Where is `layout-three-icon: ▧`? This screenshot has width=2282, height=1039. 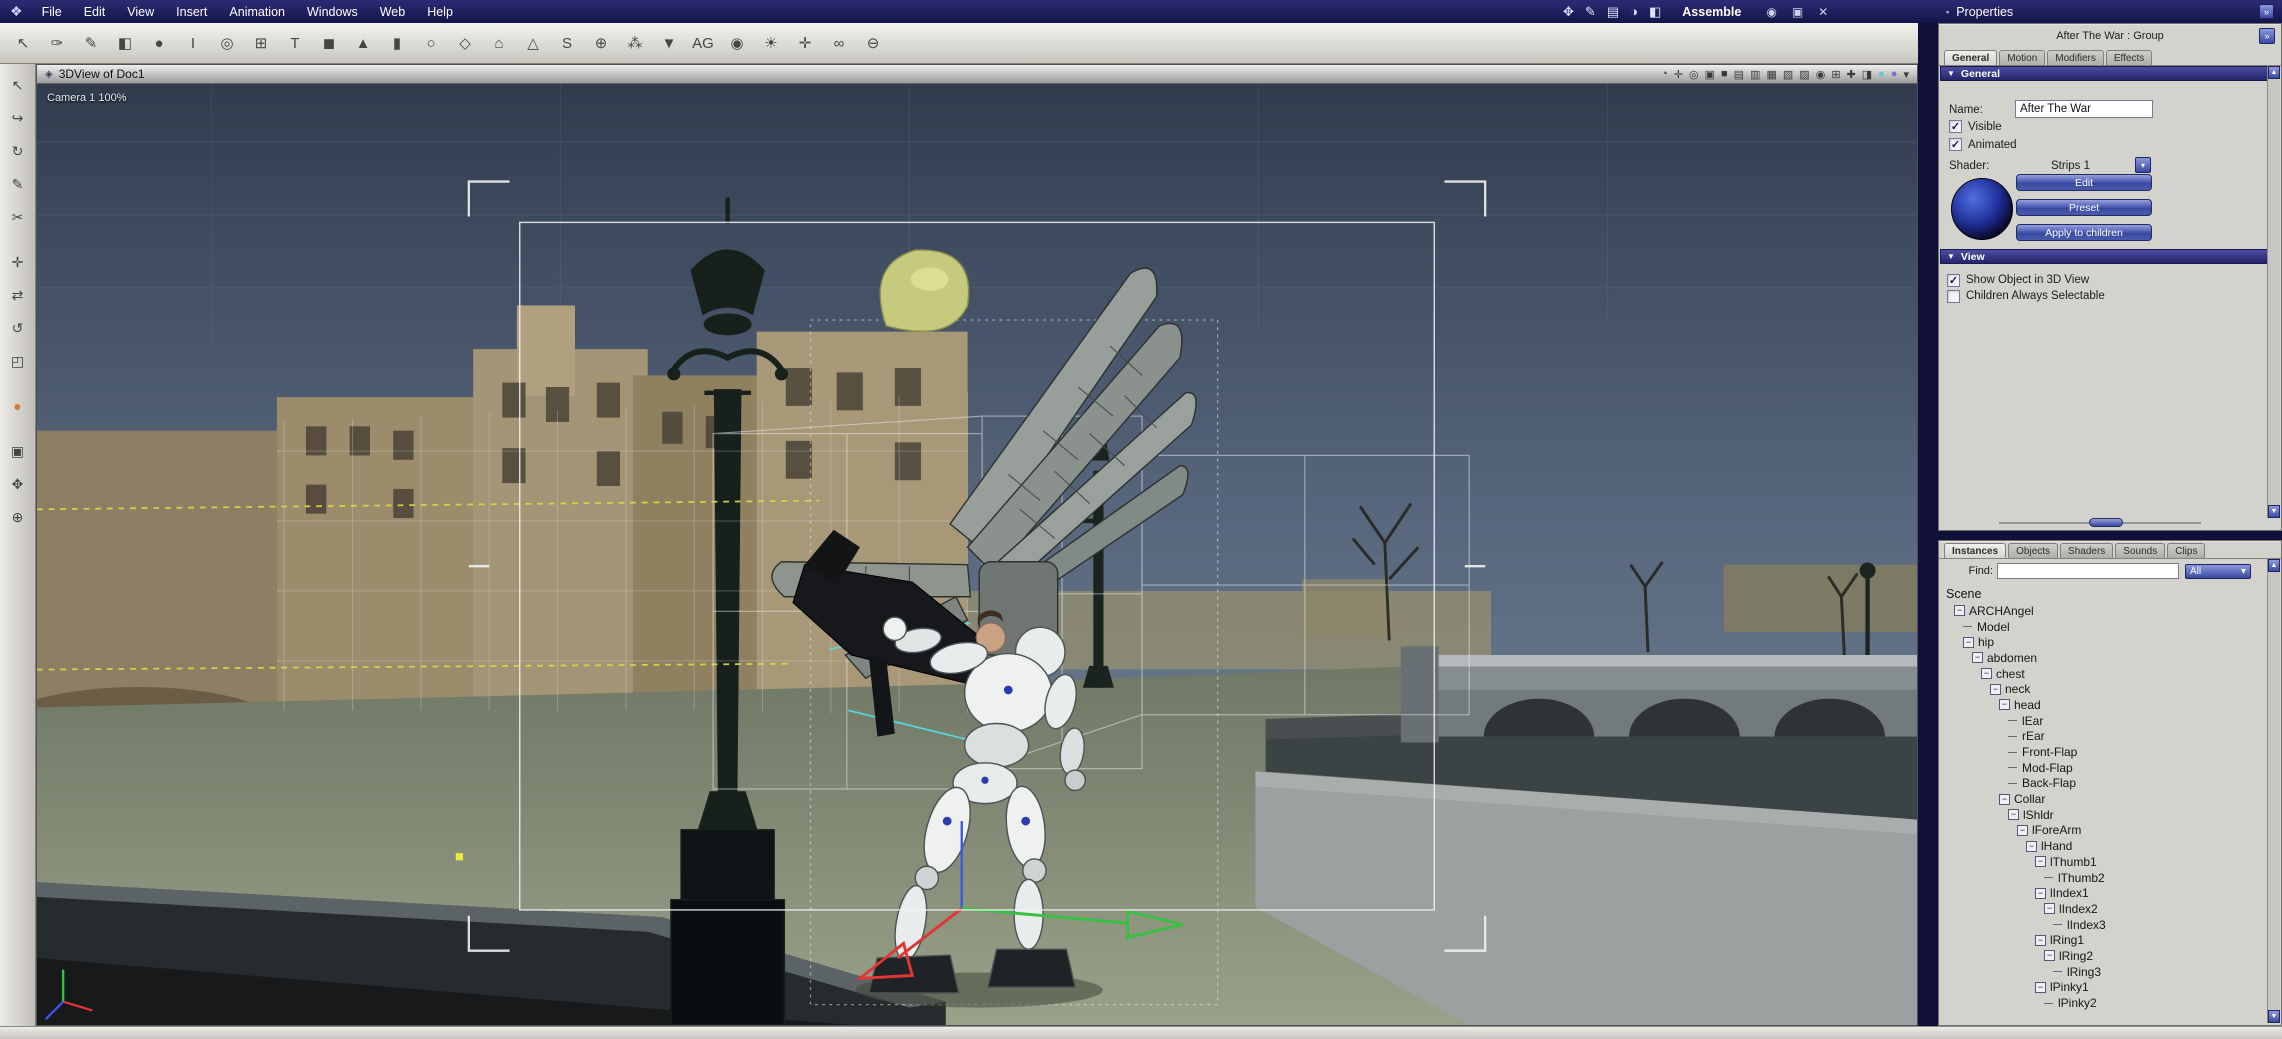 layout-three-icon: ▧ is located at coordinates (1788, 74).